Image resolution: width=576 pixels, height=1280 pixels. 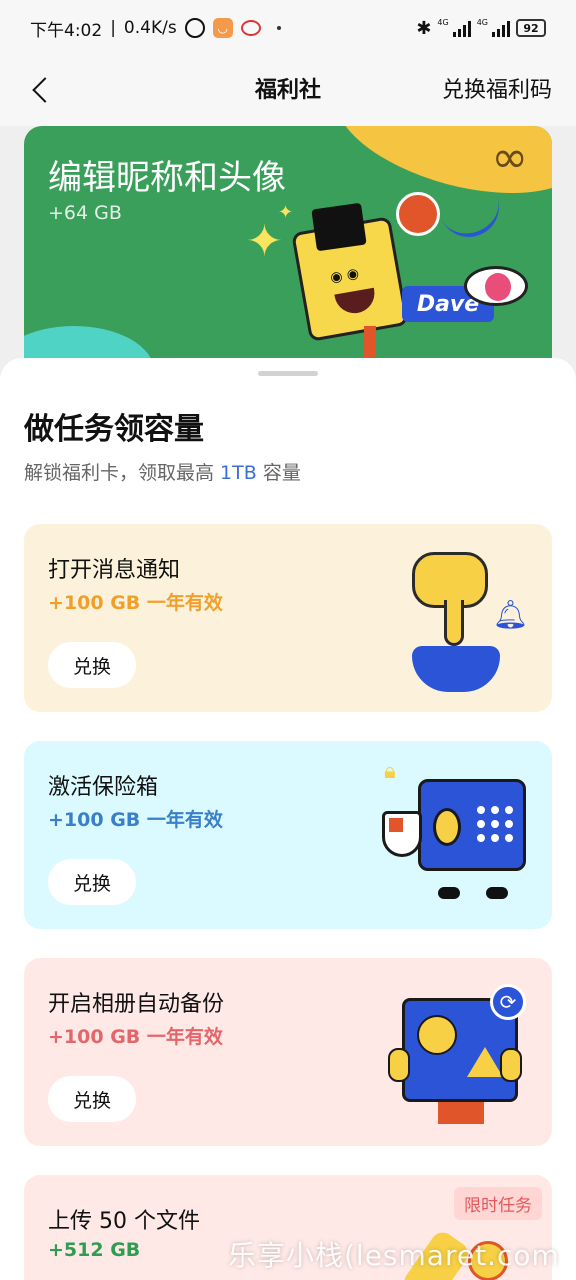 I want to click on more-notifications-icon, so click(x=278, y=28).